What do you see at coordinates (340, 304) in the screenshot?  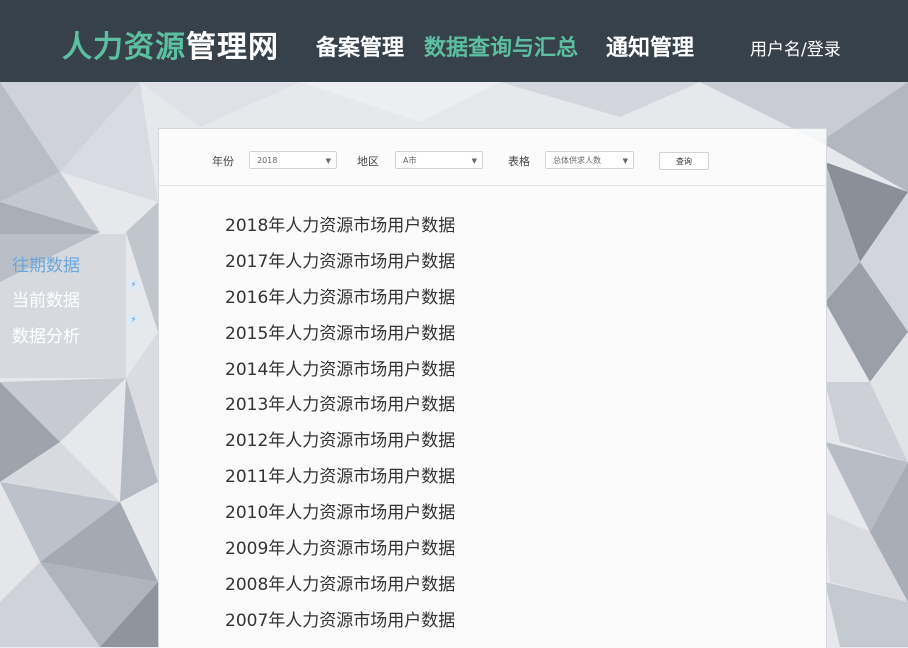 I see `report-item: 2016年人力资源市场用户数据` at bounding box center [340, 304].